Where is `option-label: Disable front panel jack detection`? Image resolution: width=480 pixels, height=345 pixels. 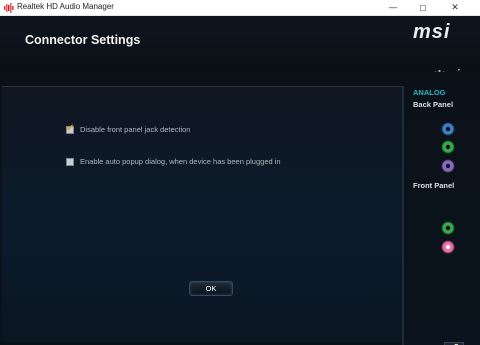
option-label: Disable front panel jack detection is located at coordinates (135, 129).